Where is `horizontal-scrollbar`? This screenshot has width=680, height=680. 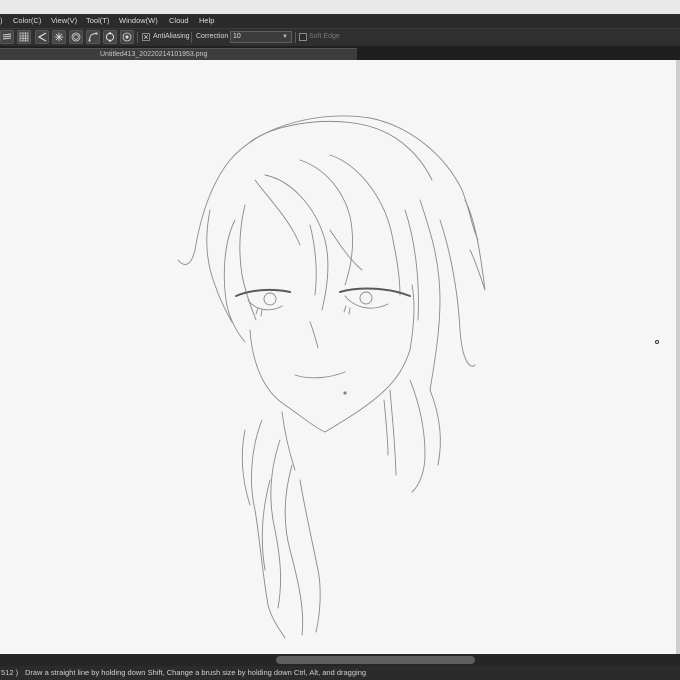 horizontal-scrollbar is located at coordinates (340, 660).